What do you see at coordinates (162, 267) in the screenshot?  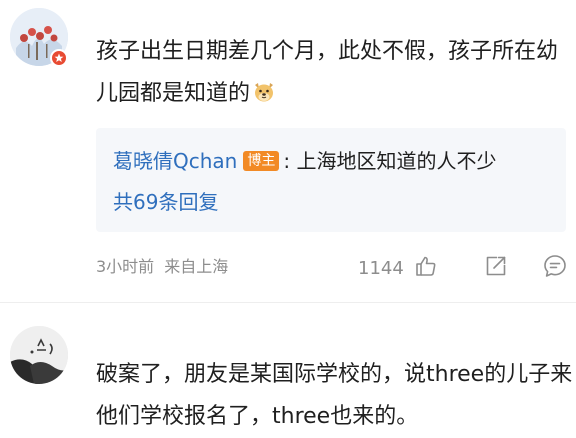 I see `comment-meta: 3小时前 来自上海` at bounding box center [162, 267].